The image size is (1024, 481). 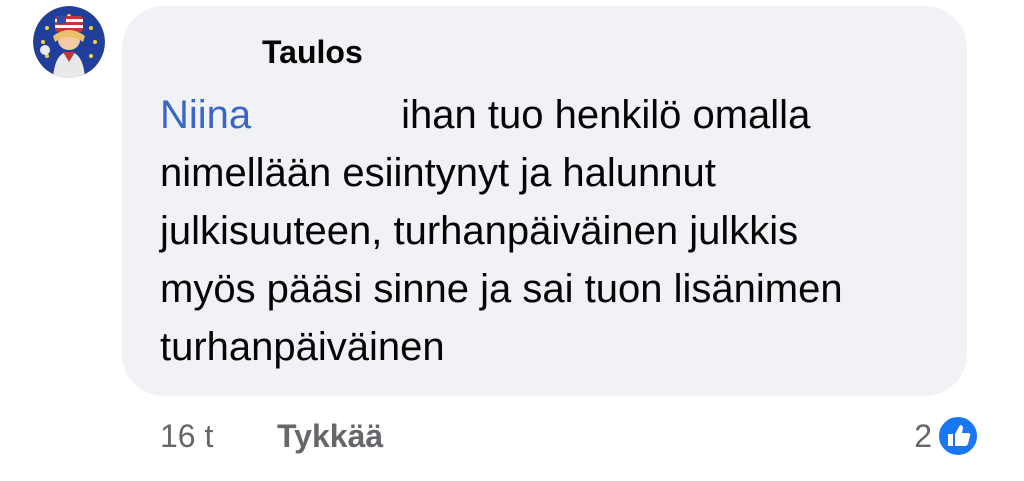 I want to click on comment-line-5: turhanpäiväinen, so click(x=302, y=347).